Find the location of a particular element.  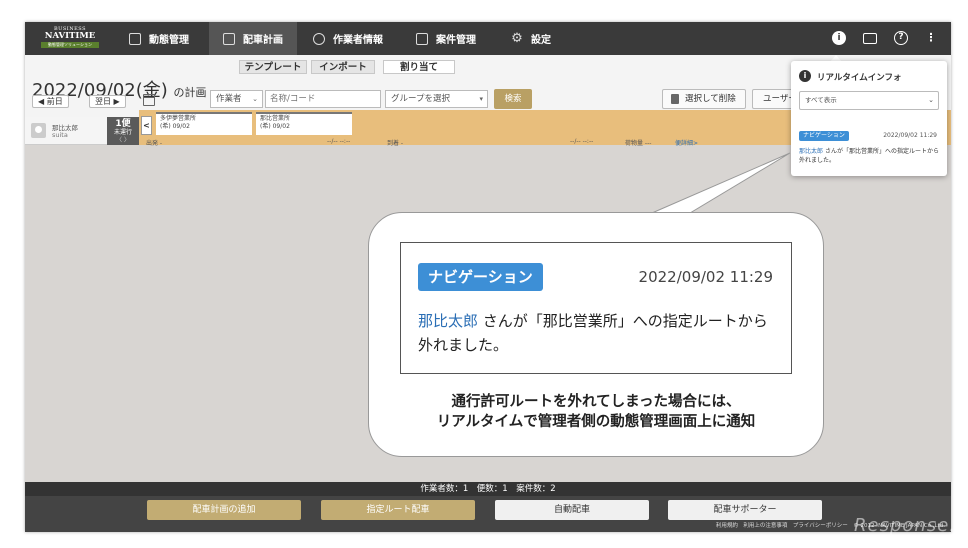

zoomed-time: 2022/09/02 11:29 is located at coordinates (705, 277).